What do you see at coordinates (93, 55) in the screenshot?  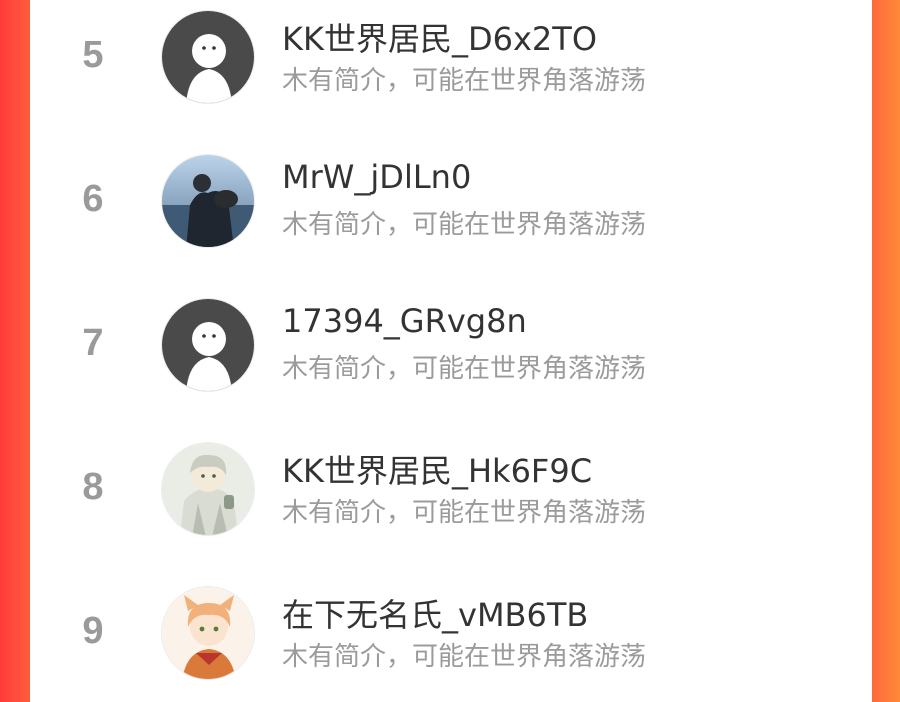 I see `rank-number: 5` at bounding box center [93, 55].